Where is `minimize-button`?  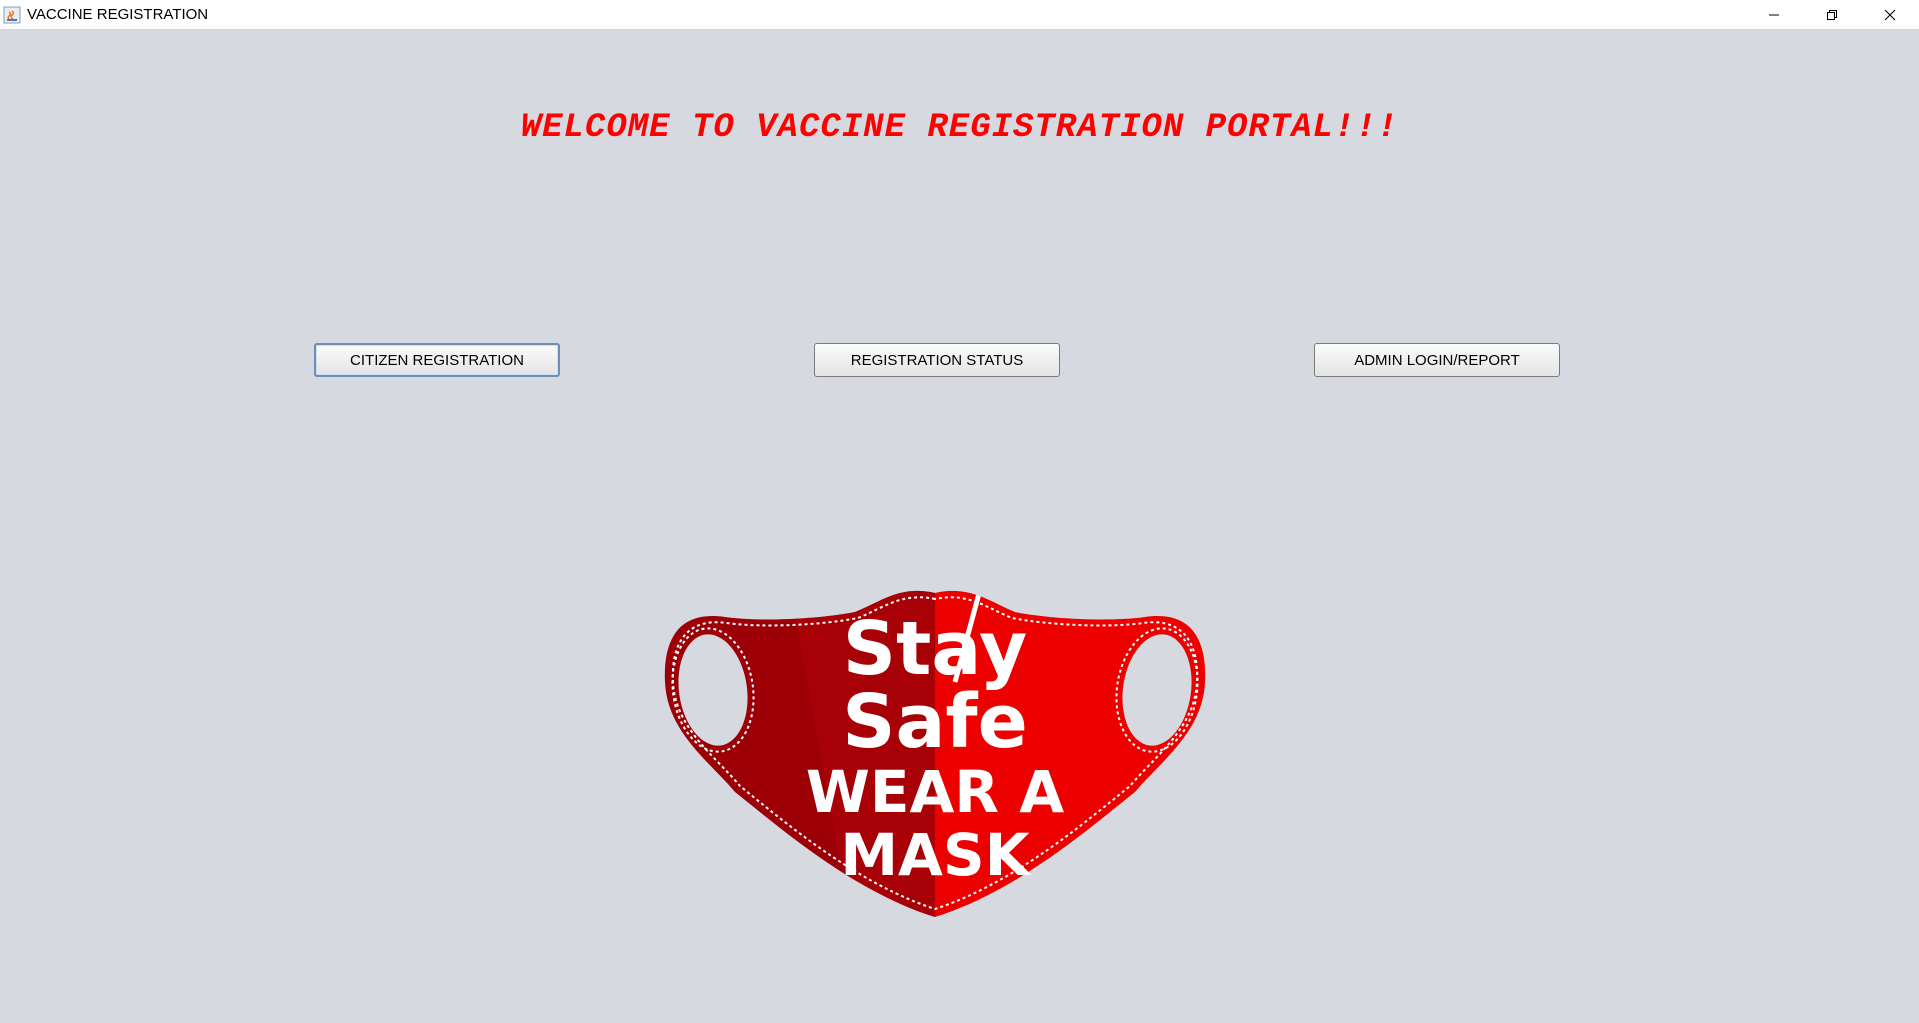 minimize-button is located at coordinates (1774, 14).